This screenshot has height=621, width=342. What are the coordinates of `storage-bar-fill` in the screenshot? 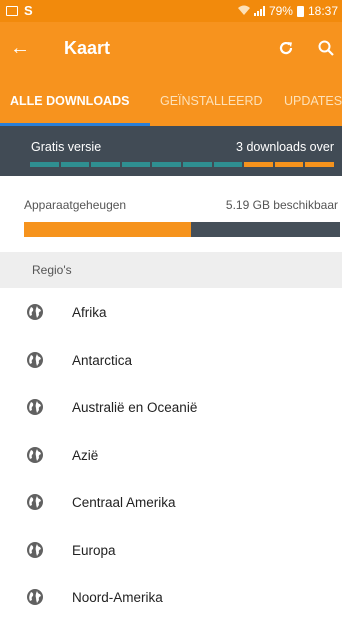 It's located at (108, 229).